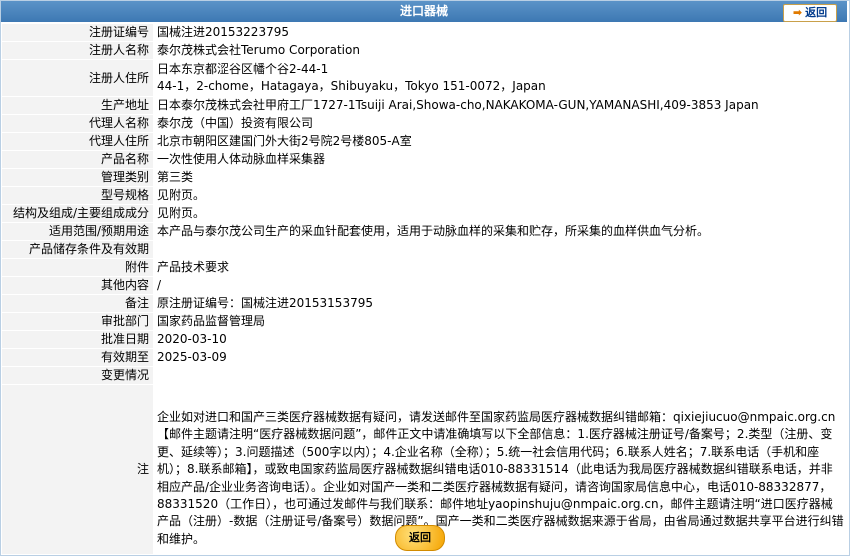  Describe the element at coordinates (500, 321) in the screenshot. I see `row-value: 国家药品监督管理局` at that location.